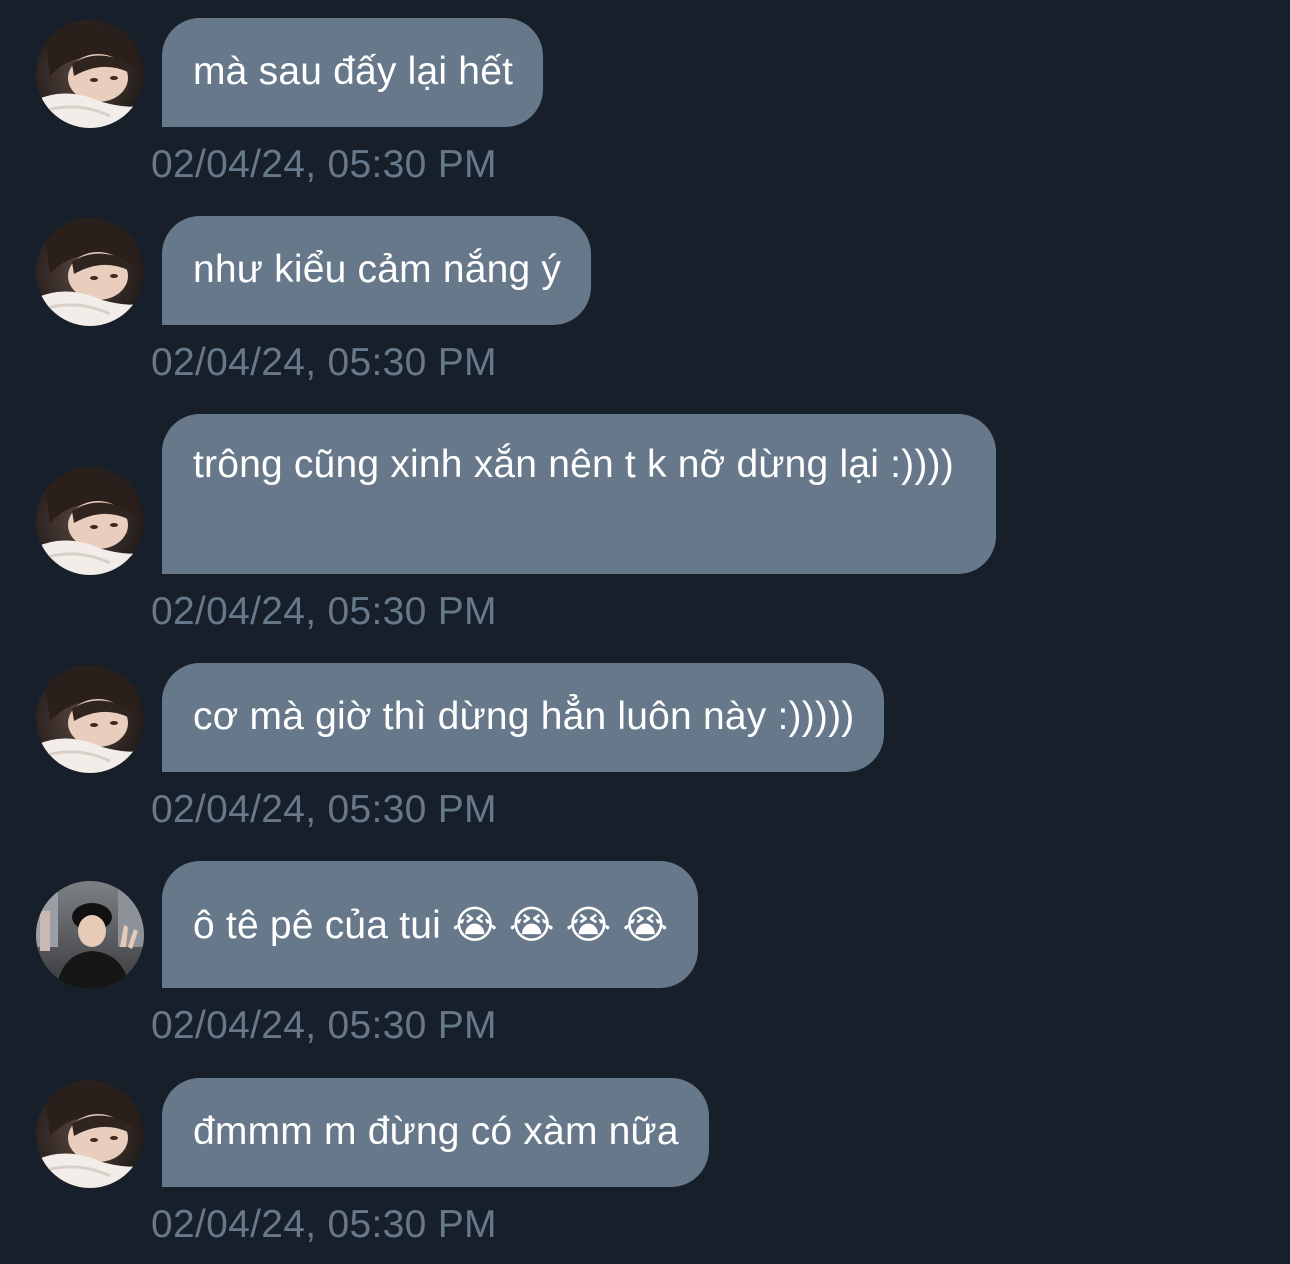  I want to click on message-bubble: đmmm m đừng có xàm nữa, so click(435, 1132).